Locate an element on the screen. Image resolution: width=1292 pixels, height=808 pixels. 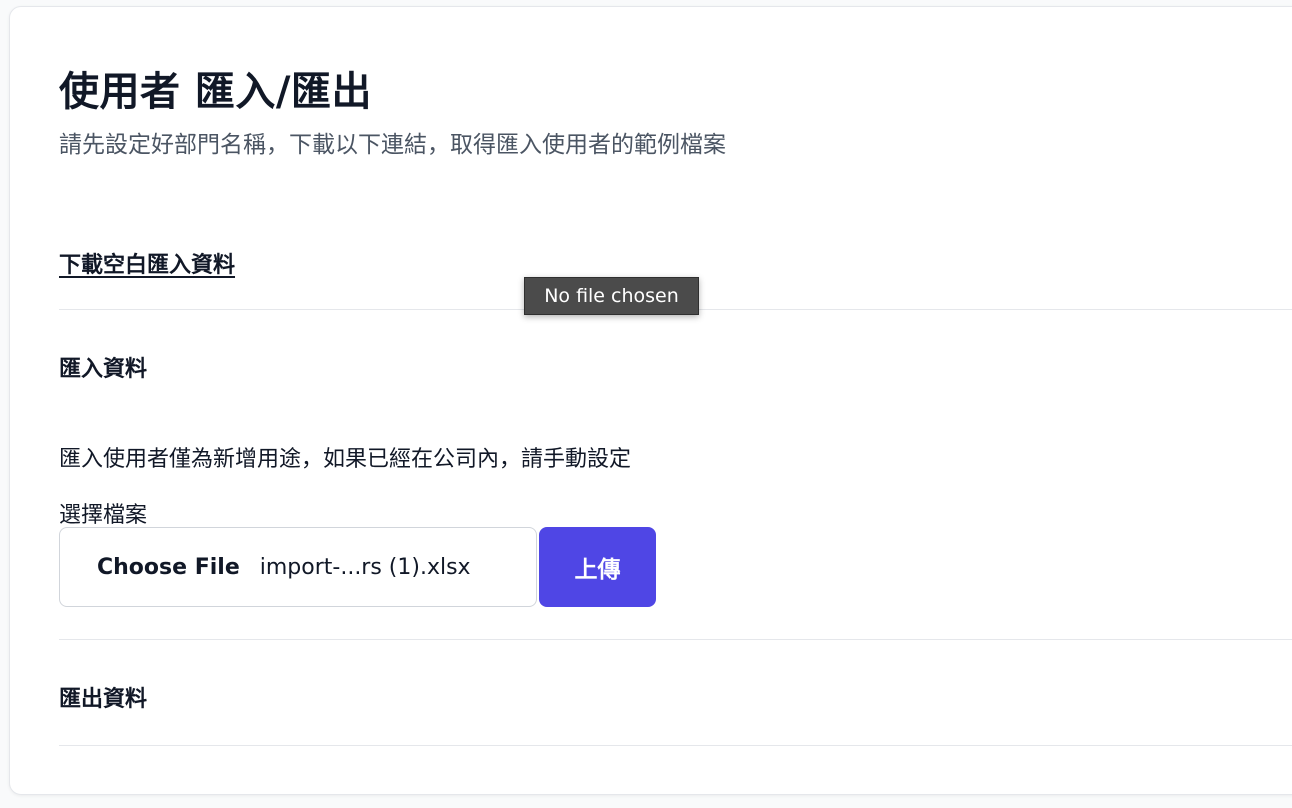
choose-file-button: Choose File is located at coordinates (168, 567).